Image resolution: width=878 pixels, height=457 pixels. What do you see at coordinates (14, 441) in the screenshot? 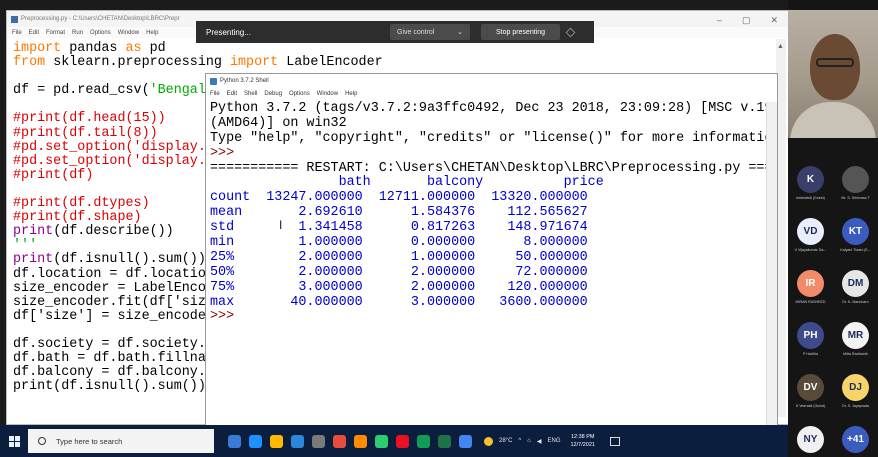
I see `start-button` at bounding box center [14, 441].